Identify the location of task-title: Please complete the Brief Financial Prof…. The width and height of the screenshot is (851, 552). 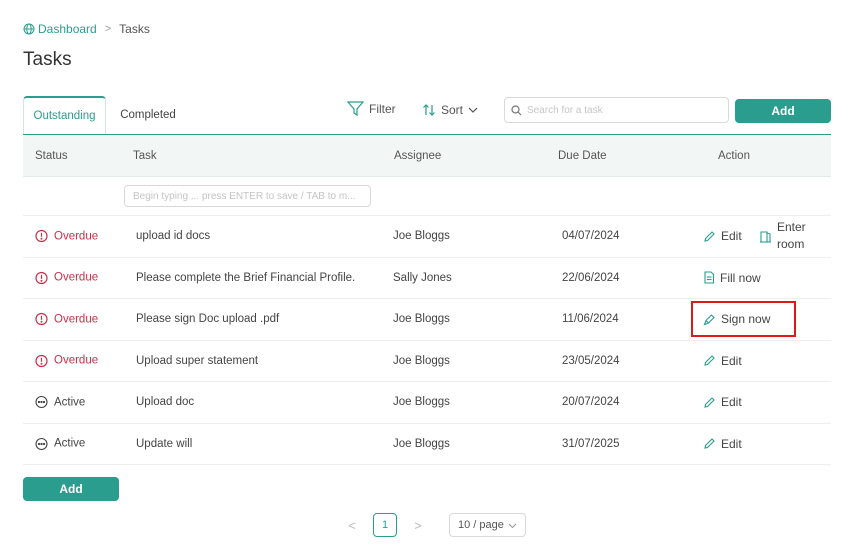
(245, 278).